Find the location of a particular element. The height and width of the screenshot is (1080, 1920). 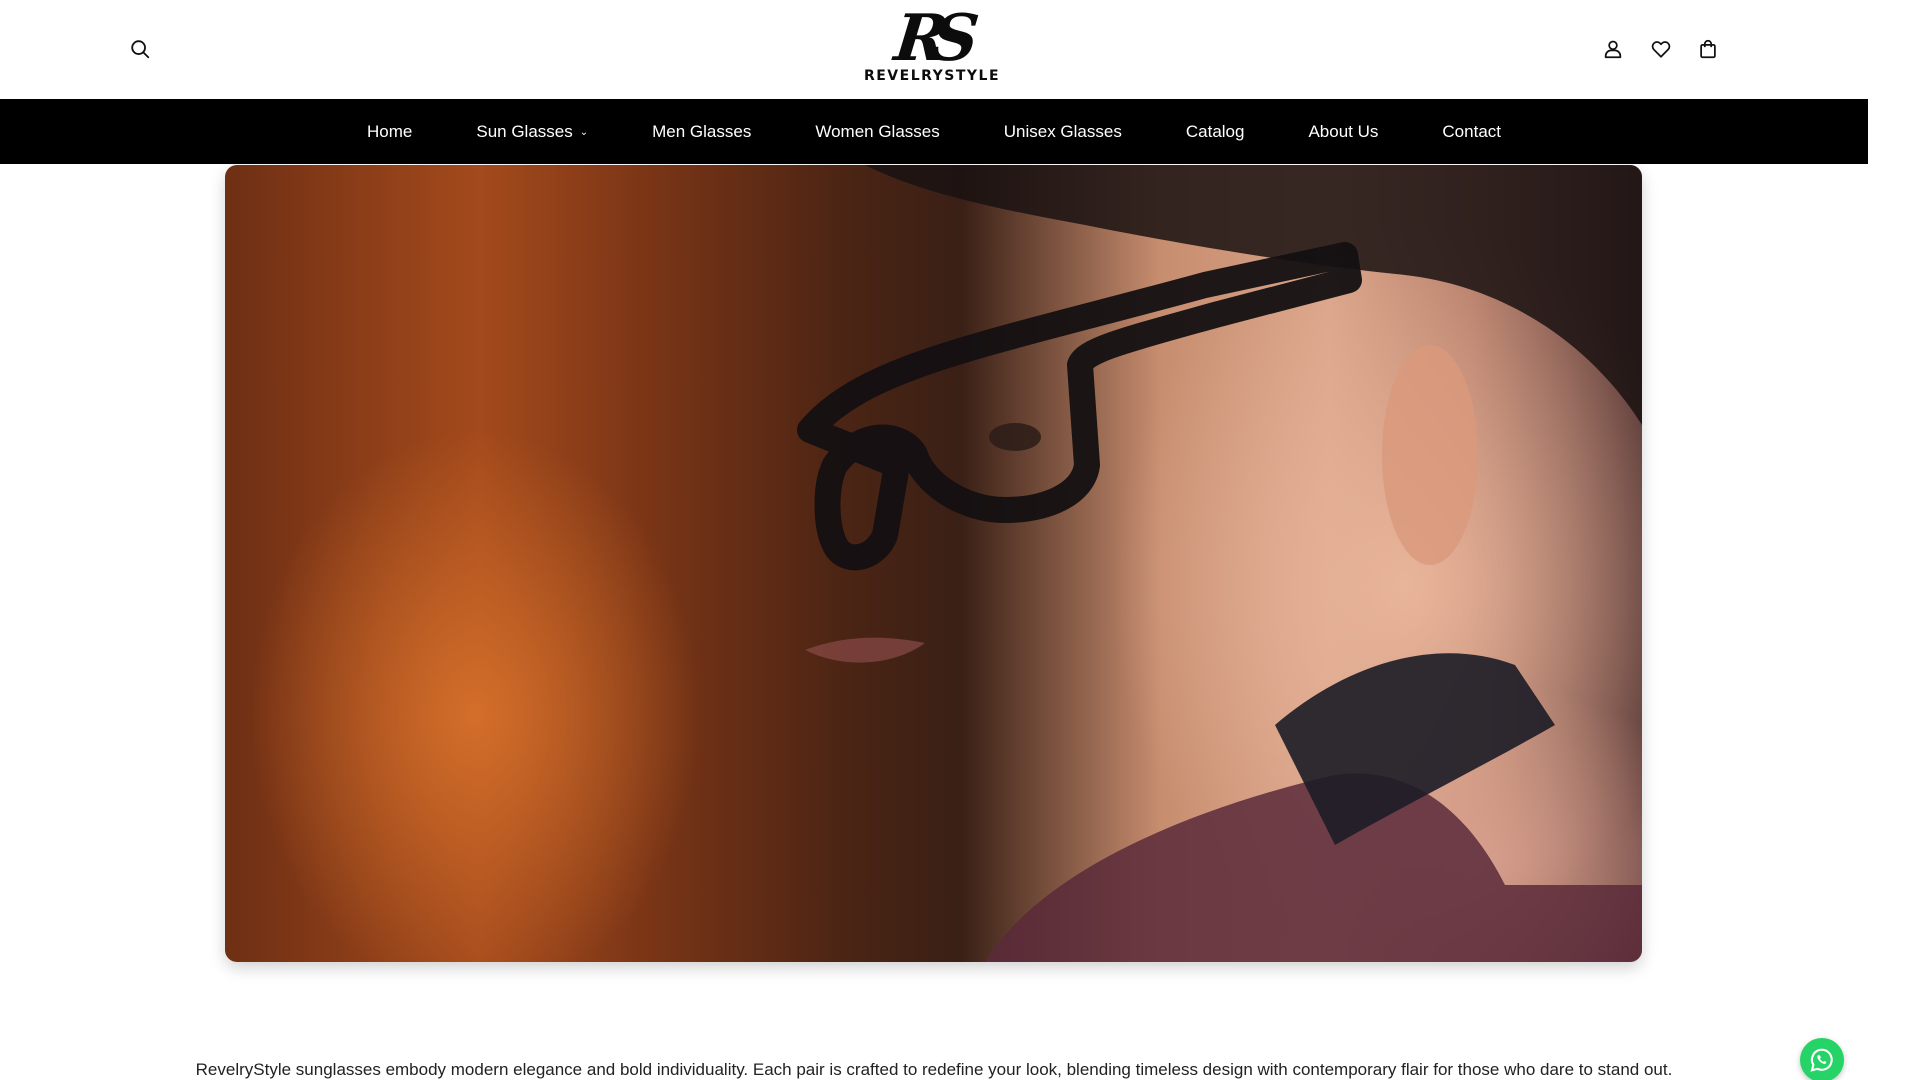

nav-item-about-us: About Us is located at coordinates (1343, 132).